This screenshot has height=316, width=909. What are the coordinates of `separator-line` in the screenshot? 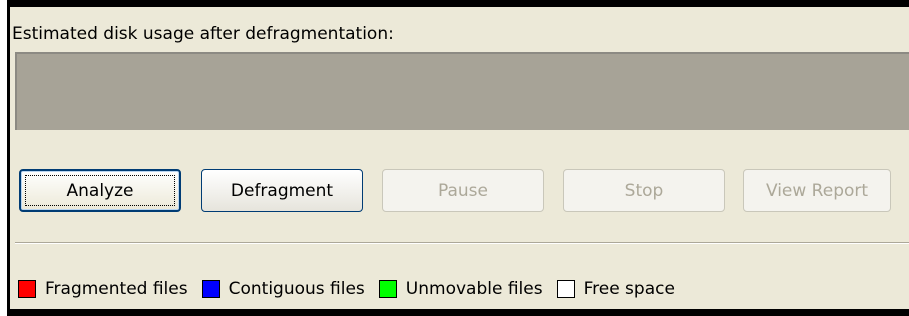 It's located at (462, 243).